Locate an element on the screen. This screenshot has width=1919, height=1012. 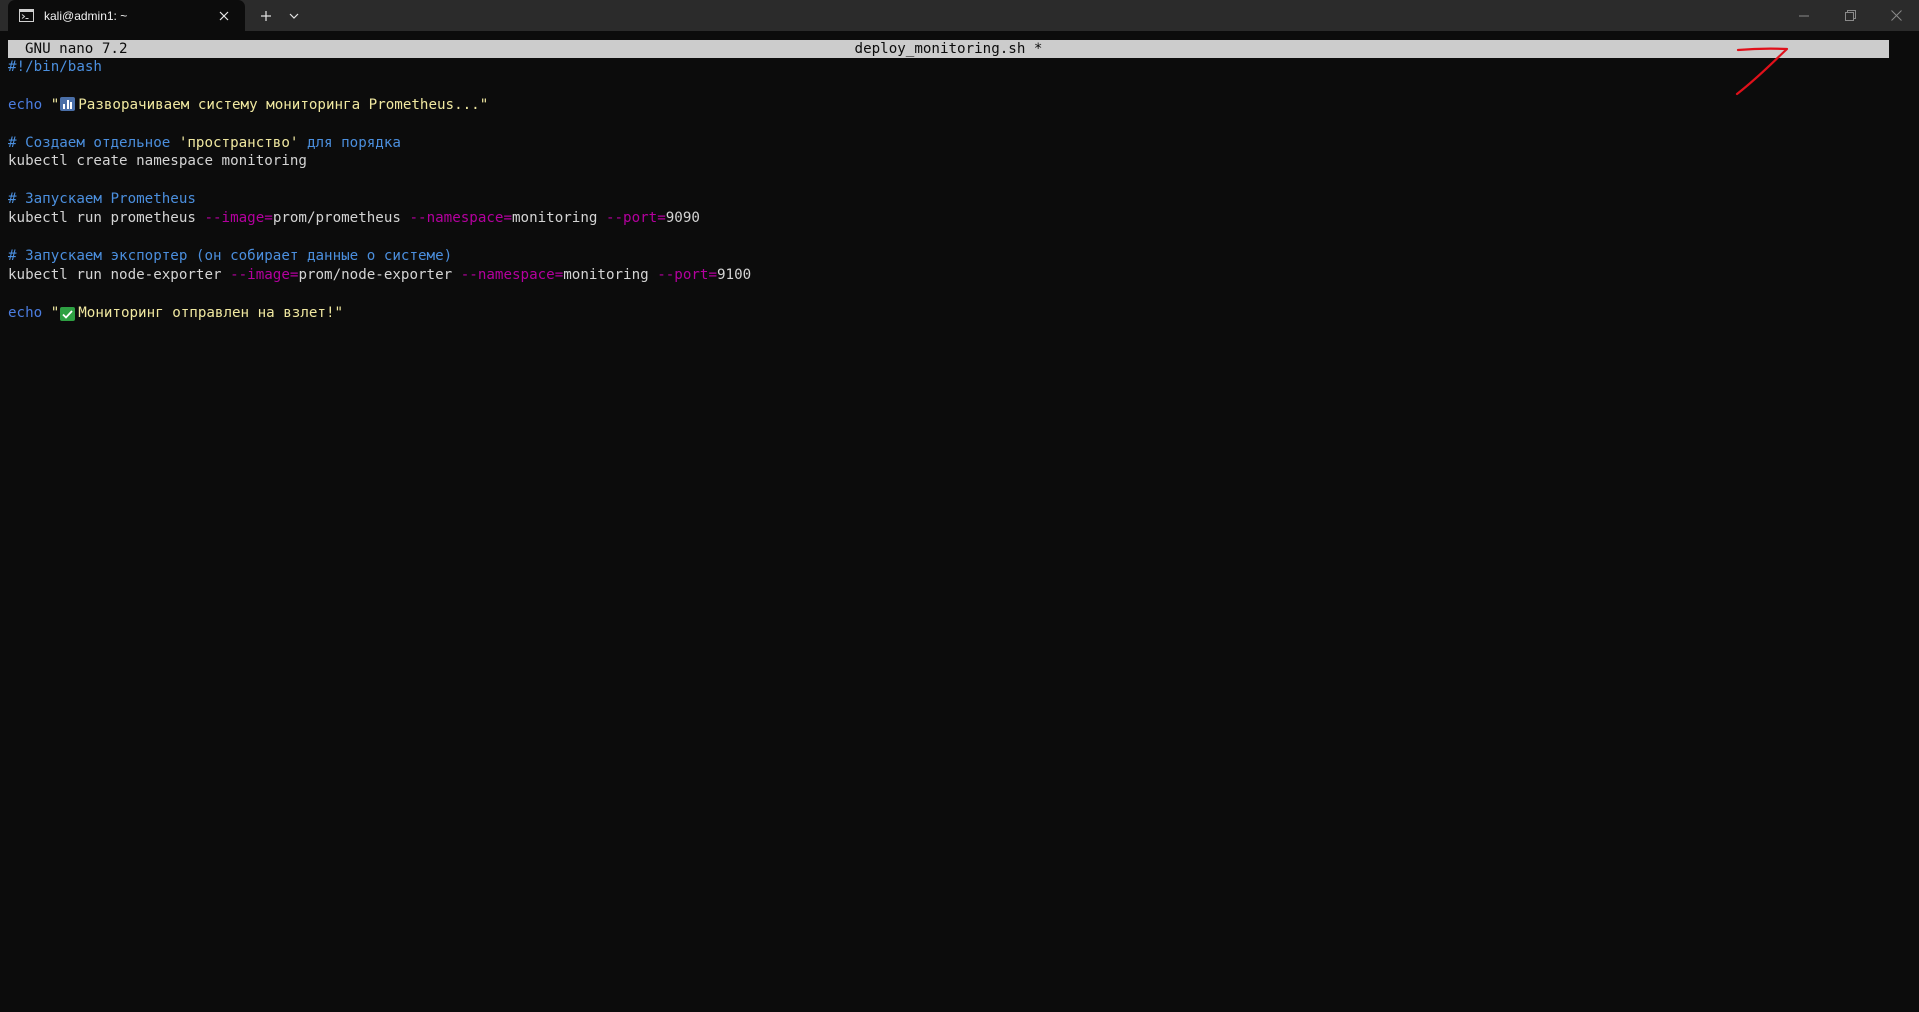
minimize-button is located at coordinates (1804, 15).